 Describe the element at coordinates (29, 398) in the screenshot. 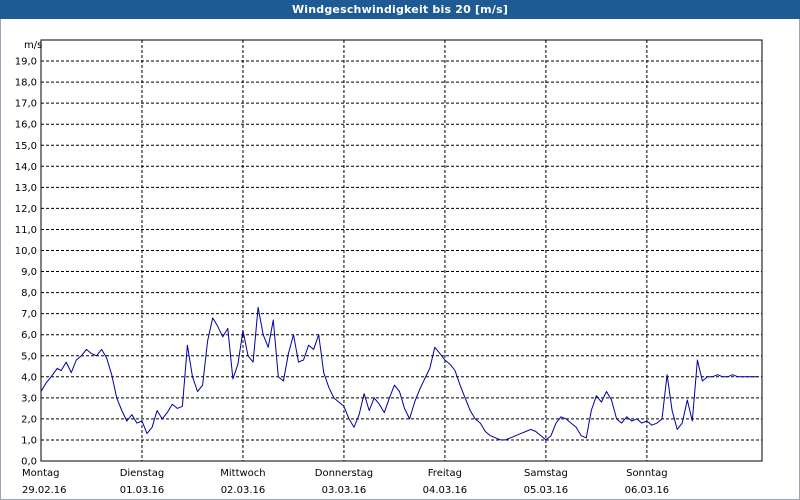

I see `y-tick-label: 3,0` at that location.